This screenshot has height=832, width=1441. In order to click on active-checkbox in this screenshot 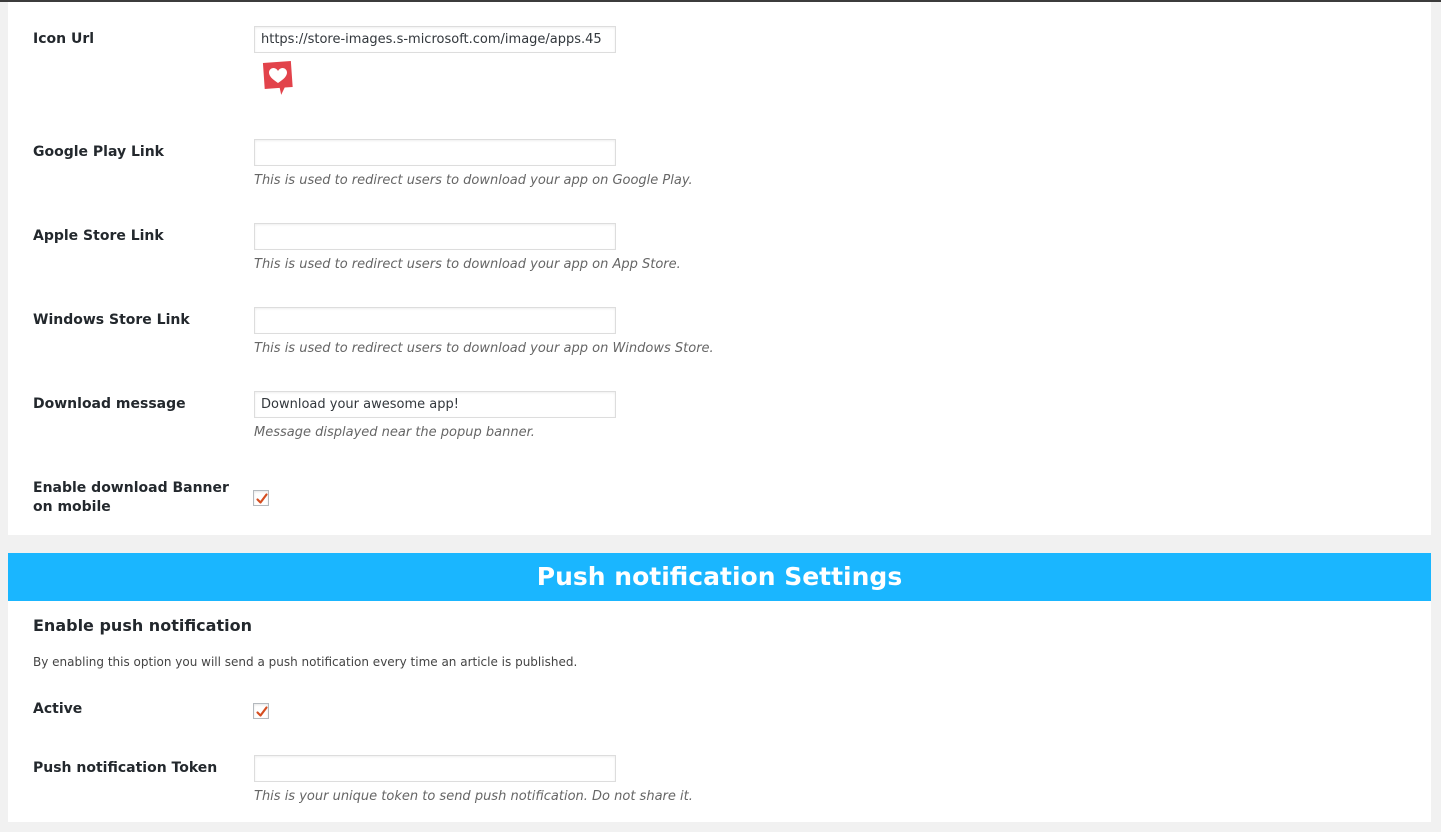, I will do `click(261, 711)`.